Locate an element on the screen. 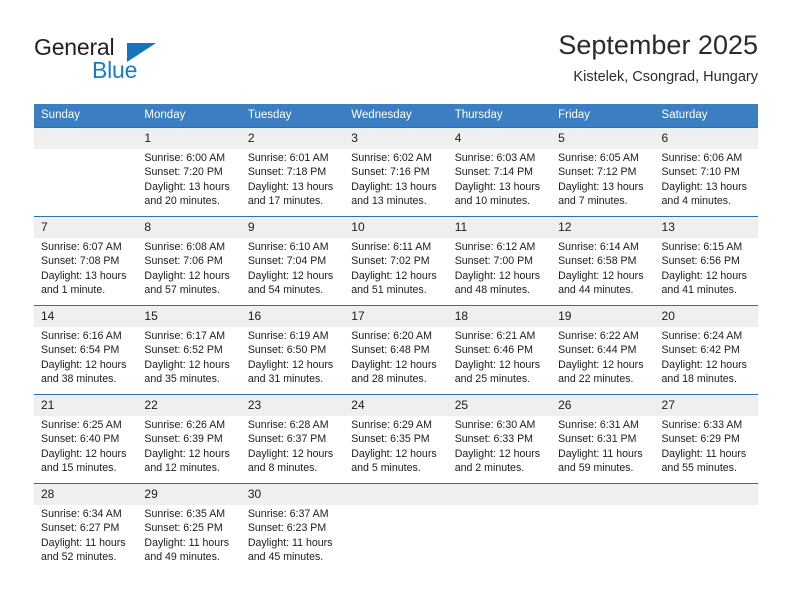 This screenshot has height=612, width=792. sunrise-time: Sunrise: 6:25 AM is located at coordinates (81, 425).